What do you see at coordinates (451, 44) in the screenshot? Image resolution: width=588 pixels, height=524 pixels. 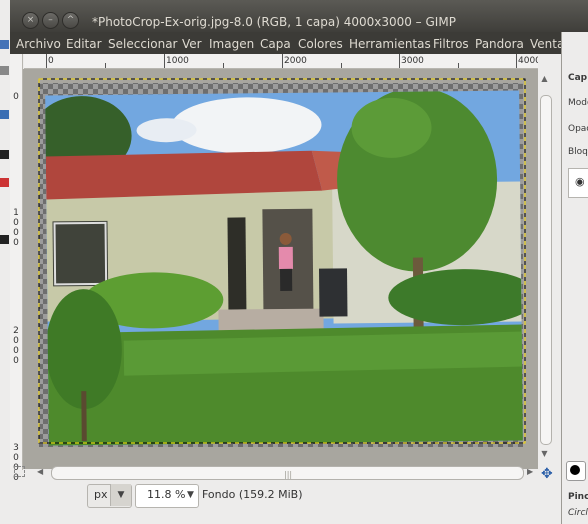 I see `menu-filtros: Filtros` at bounding box center [451, 44].